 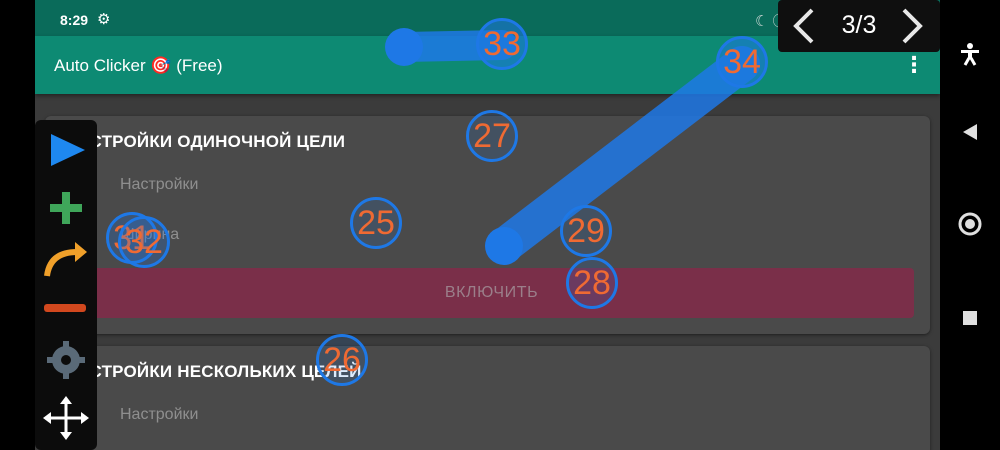 I want to click on system-nav-bar, so click(x=970, y=225).